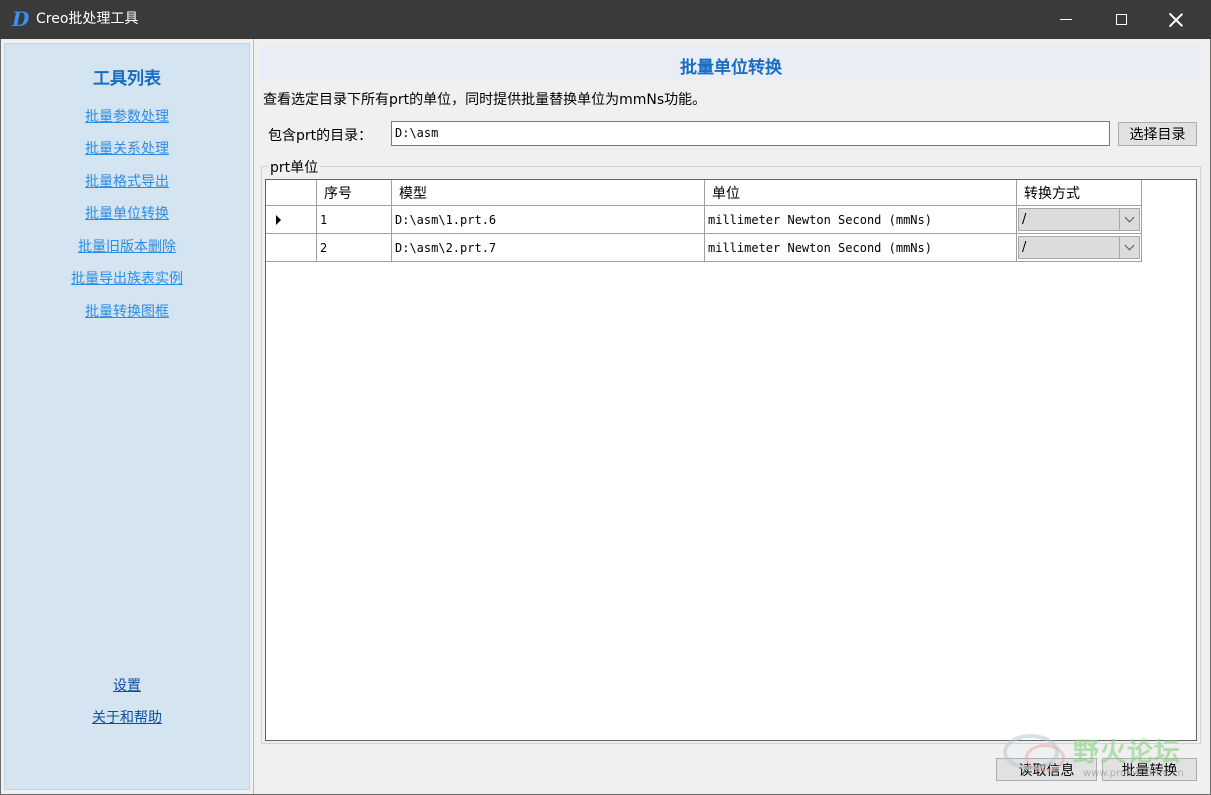 The height and width of the screenshot is (795, 1211). I want to click on sidebar-link-export-format: 批量格式导出, so click(127, 182).